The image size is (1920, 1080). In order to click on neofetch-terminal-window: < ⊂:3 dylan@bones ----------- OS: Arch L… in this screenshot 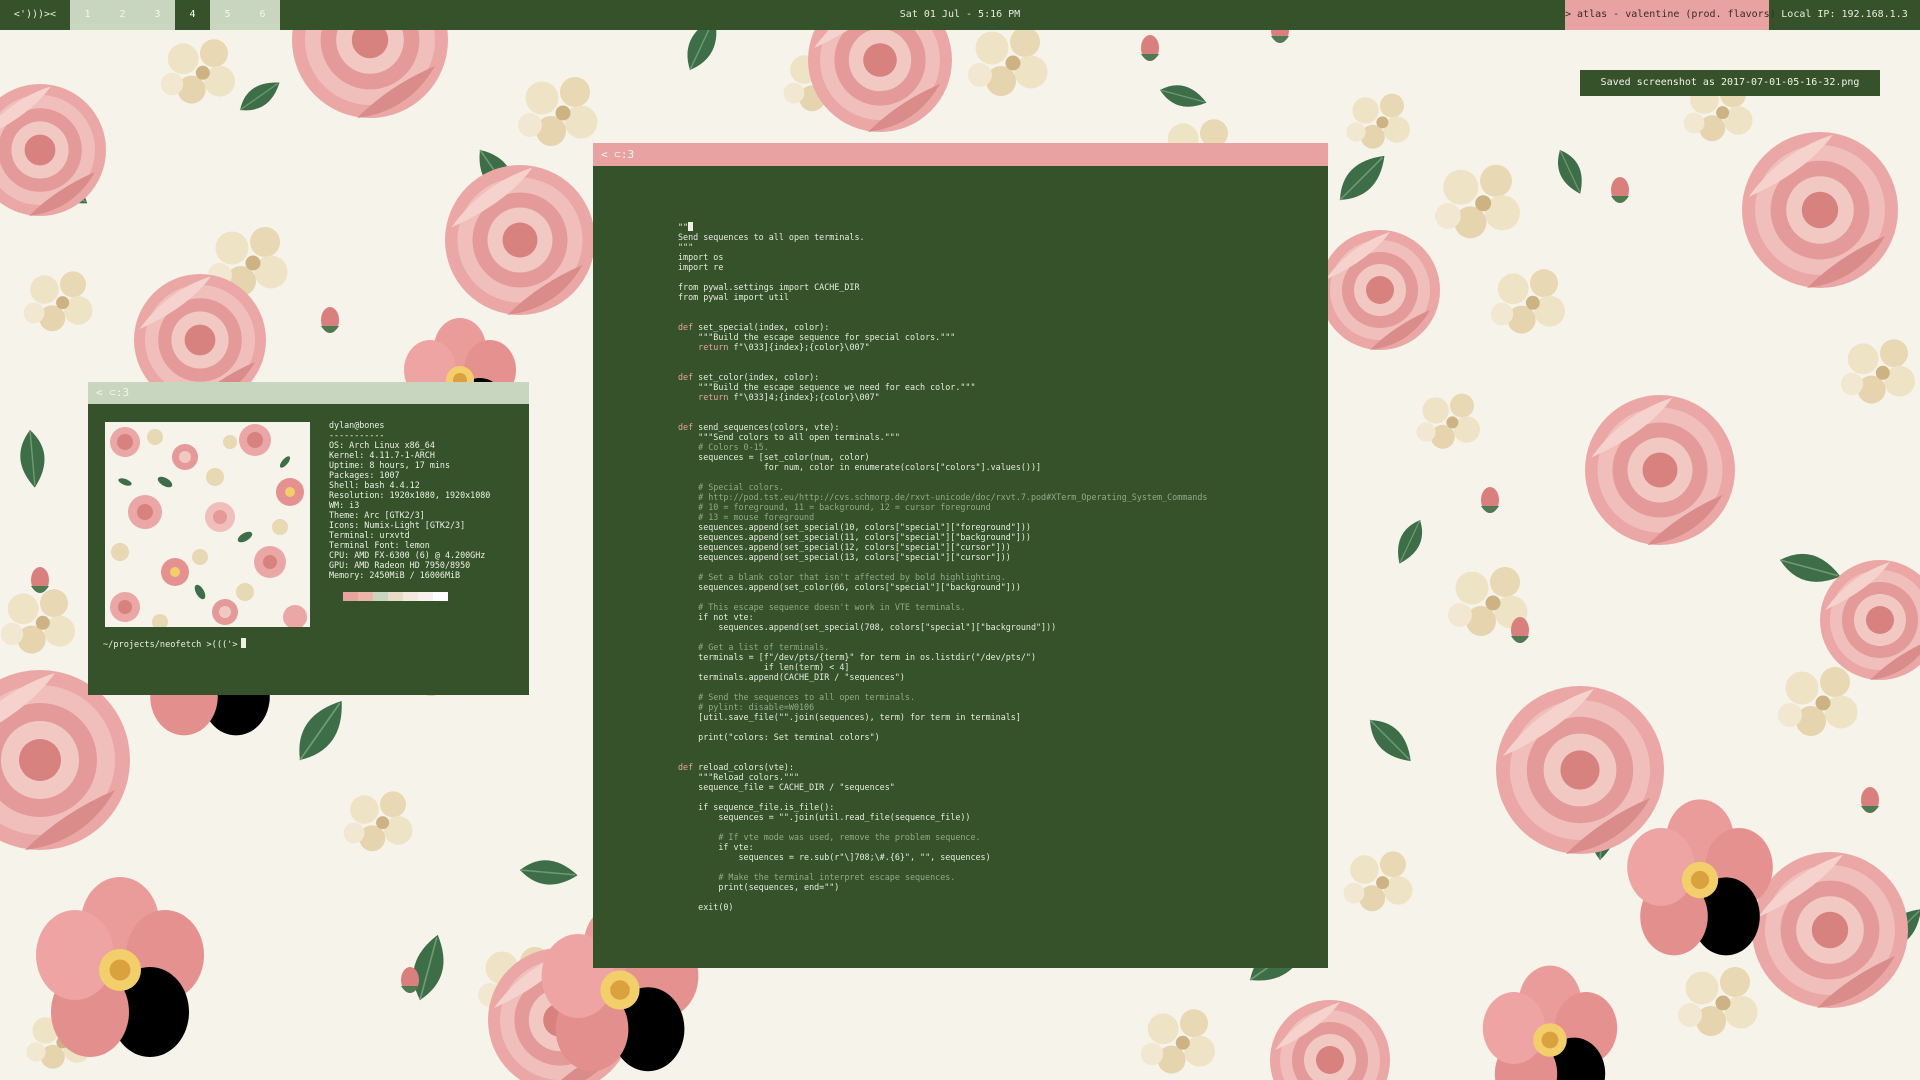, I will do `click(308, 538)`.